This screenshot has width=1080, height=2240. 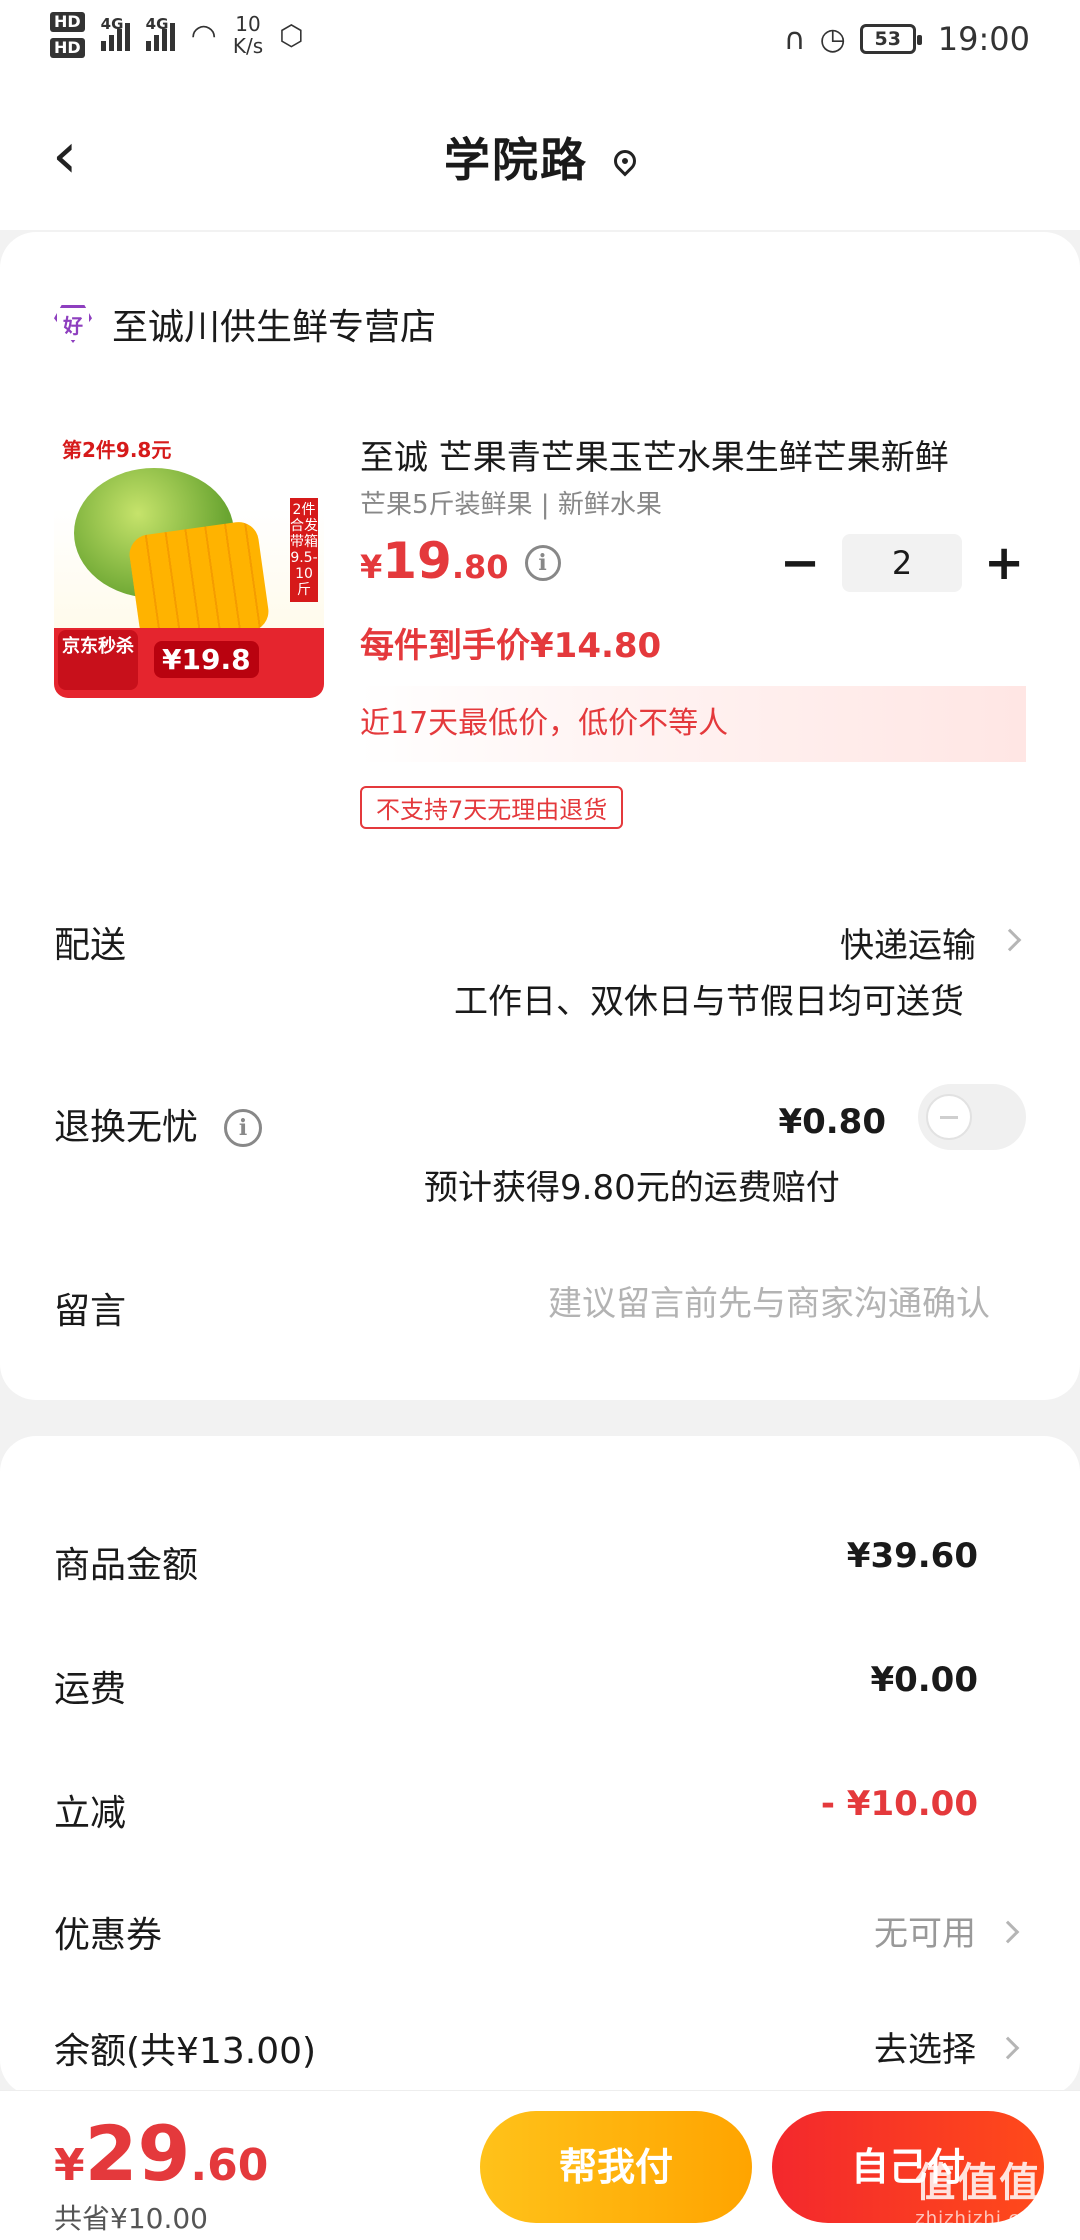 I want to click on shop-name: 至诚川供生鲜专营店, so click(x=274, y=327).